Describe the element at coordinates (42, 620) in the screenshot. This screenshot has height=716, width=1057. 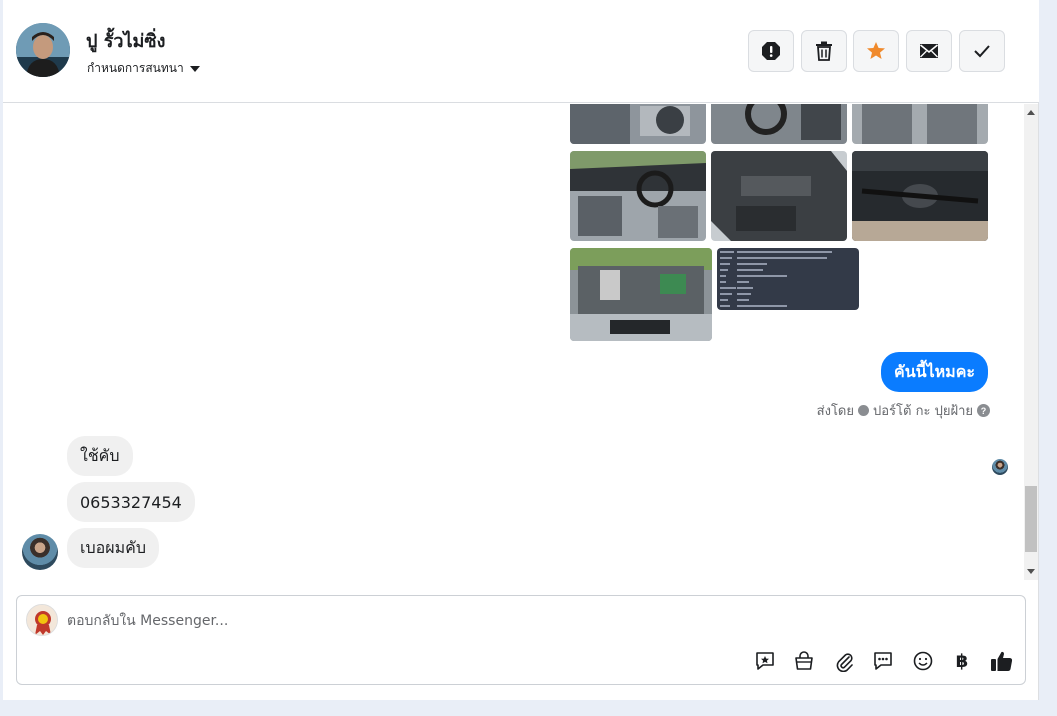
I see `page-avatar` at that location.